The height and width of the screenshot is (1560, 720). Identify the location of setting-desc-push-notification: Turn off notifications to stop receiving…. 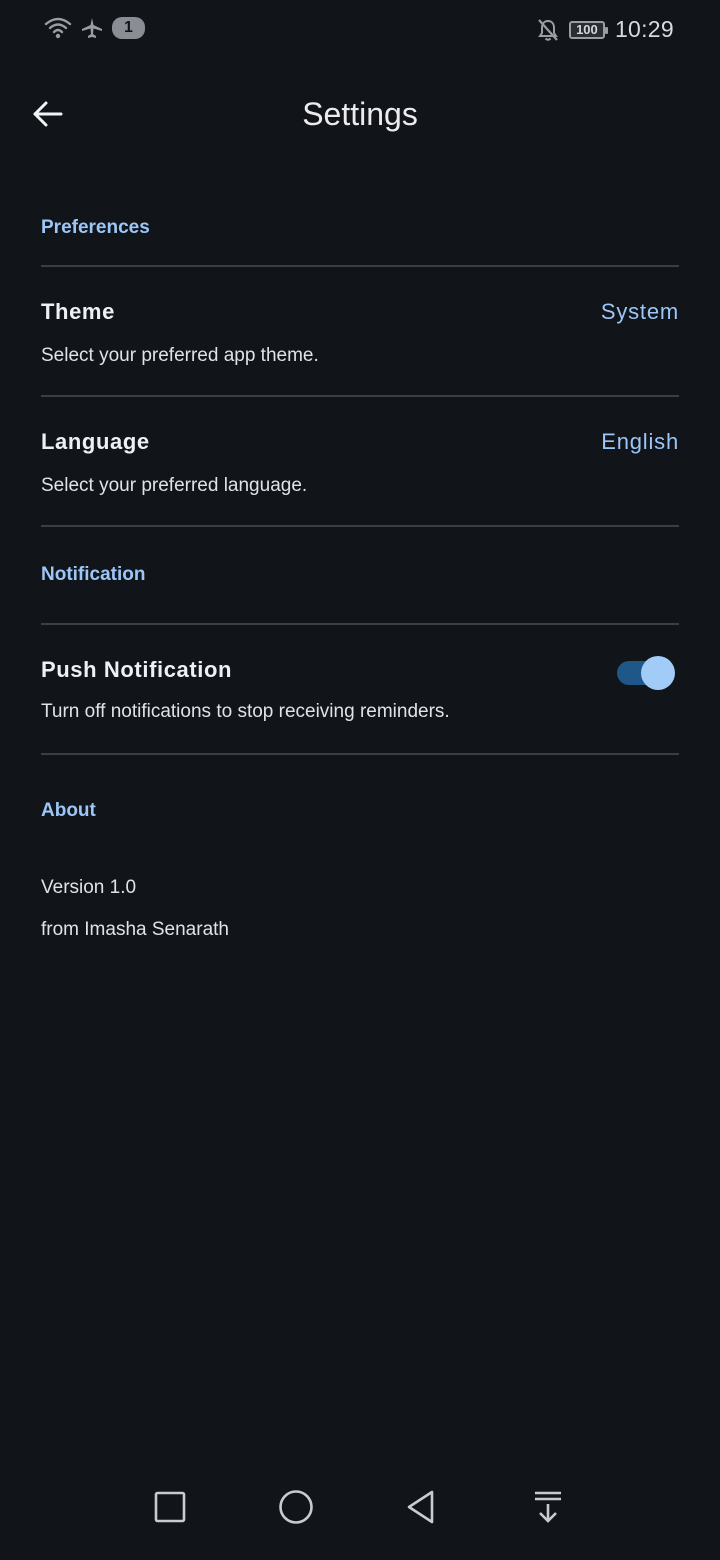
(245, 711).